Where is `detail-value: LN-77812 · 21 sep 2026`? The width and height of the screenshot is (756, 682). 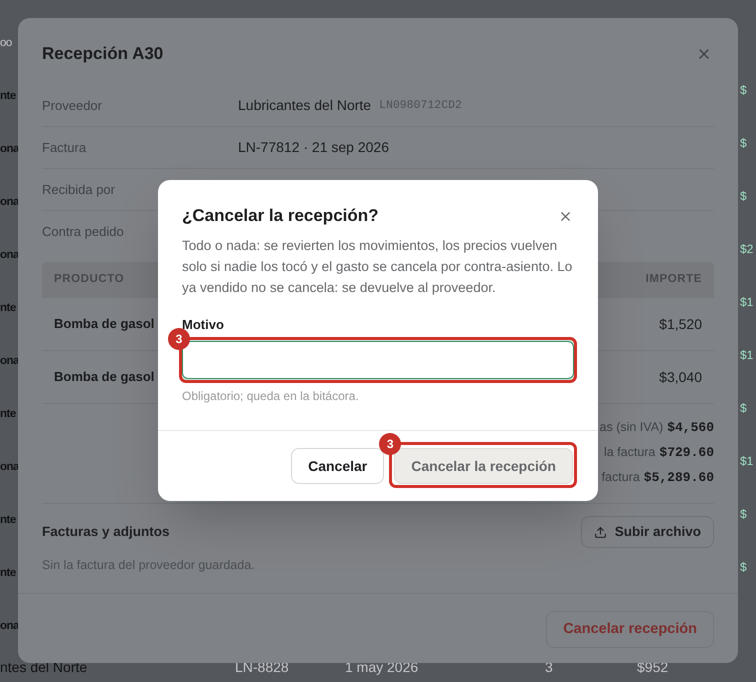 detail-value: LN-77812 · 21 sep 2026 is located at coordinates (313, 147).